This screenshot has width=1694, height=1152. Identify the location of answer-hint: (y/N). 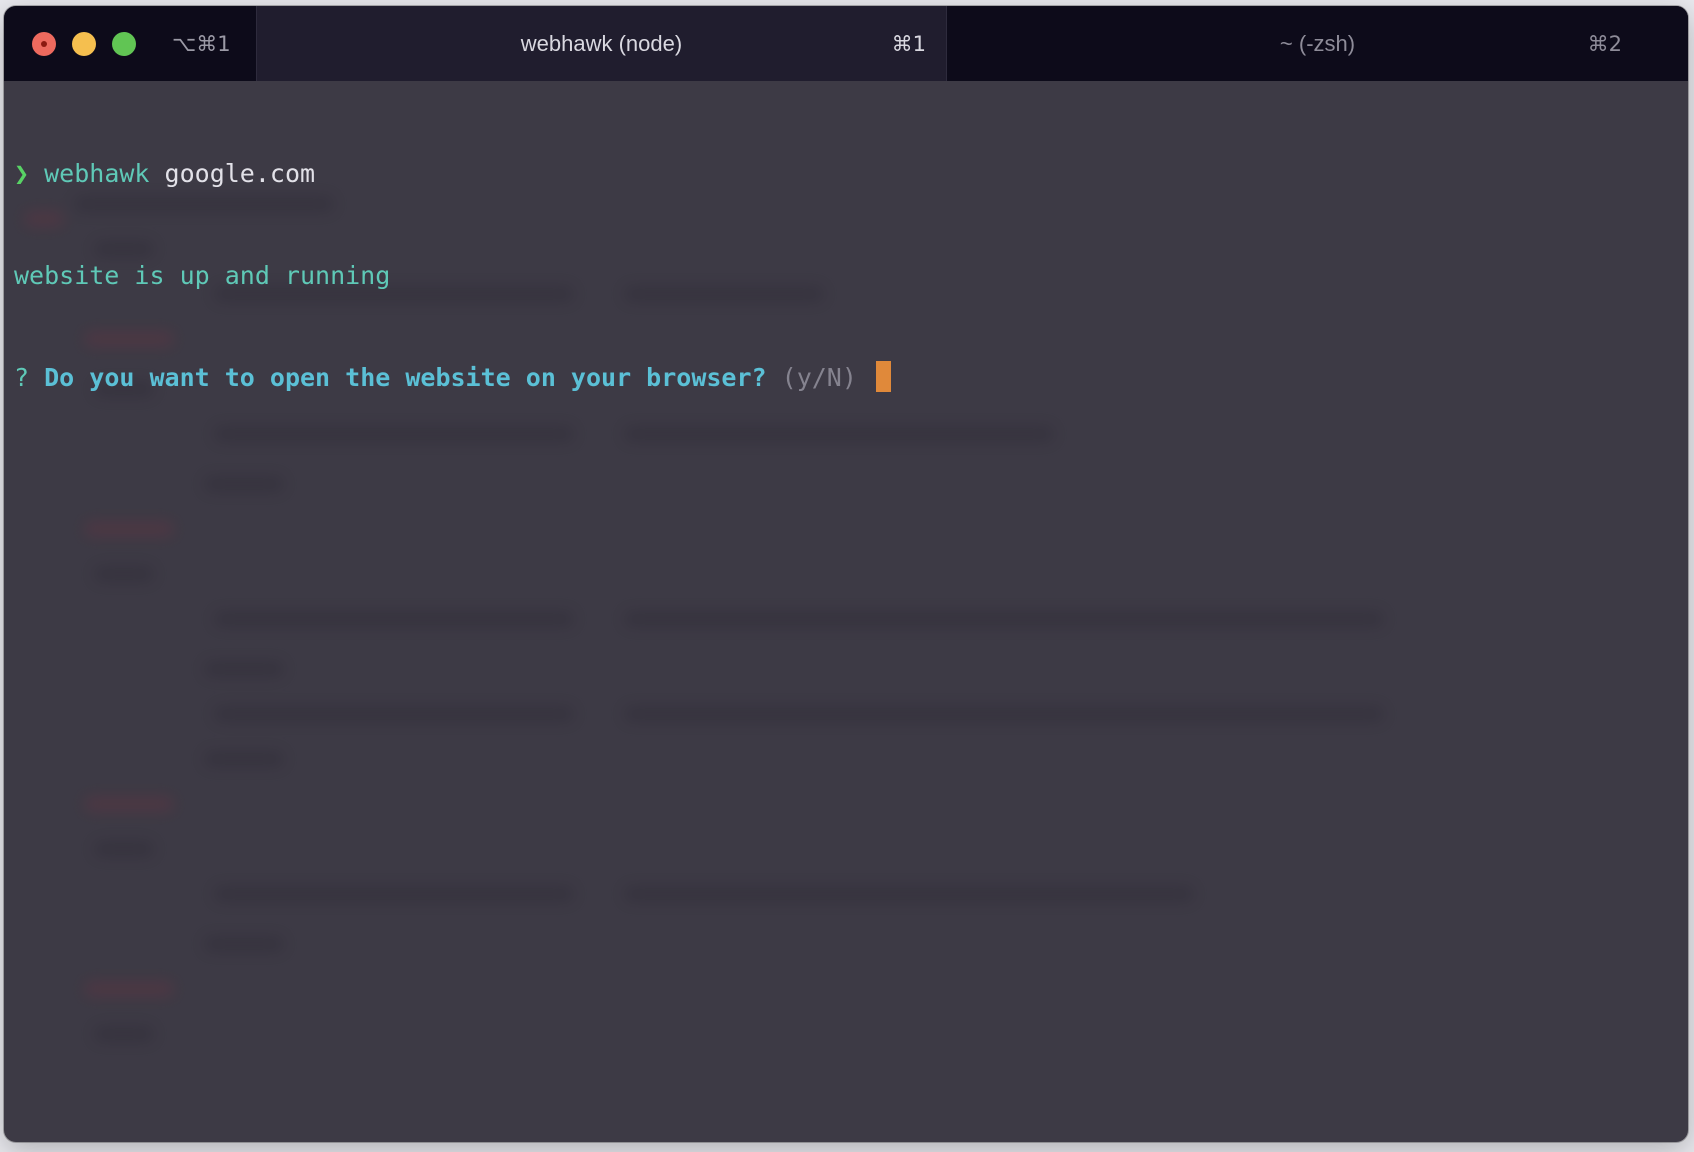
(819, 377).